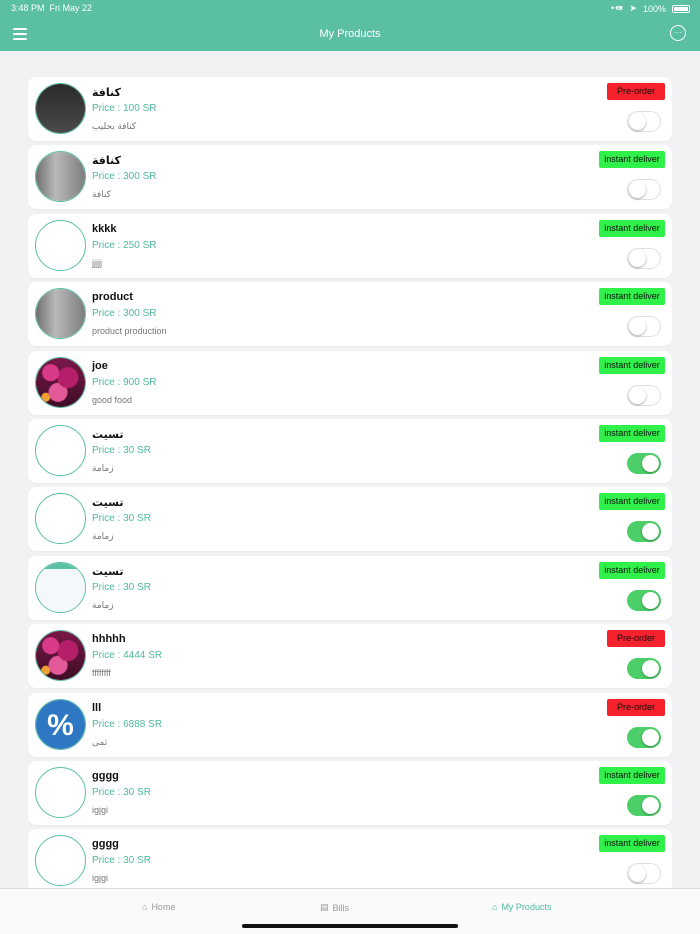 This screenshot has width=700, height=934. What do you see at coordinates (163, 907) in the screenshot?
I see `tab-home-label: Home` at bounding box center [163, 907].